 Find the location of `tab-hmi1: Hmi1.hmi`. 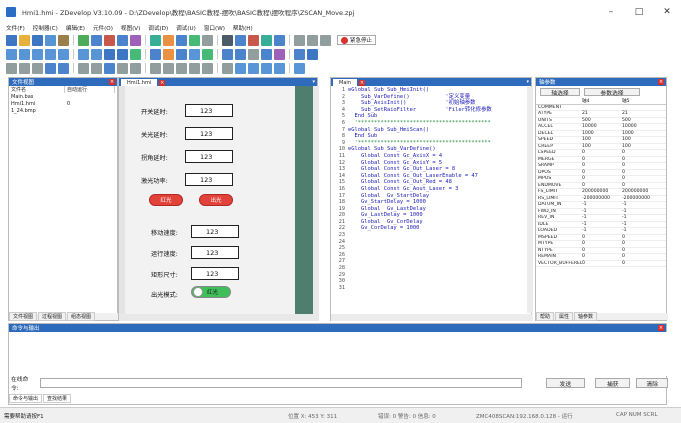

tab-hmi1: Hmi1.hmi is located at coordinates (139, 82).